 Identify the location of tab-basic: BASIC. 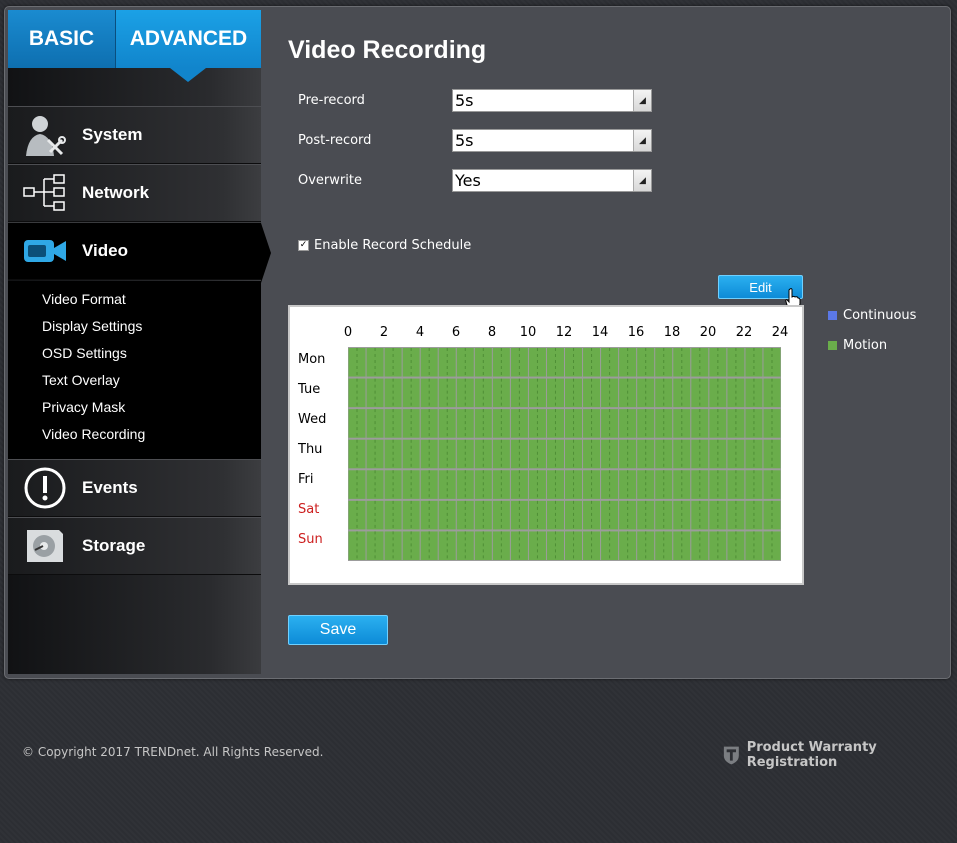
(62, 39).